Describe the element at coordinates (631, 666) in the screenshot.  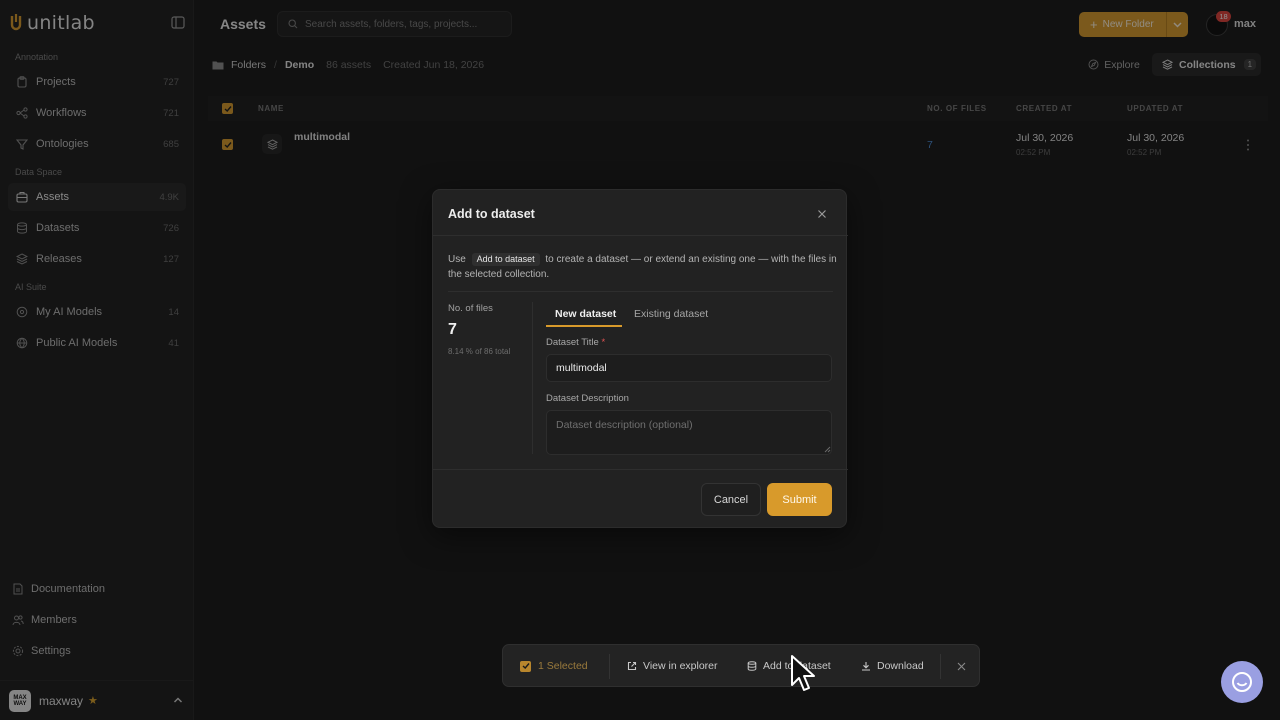
I see `external-link-icon` at that location.